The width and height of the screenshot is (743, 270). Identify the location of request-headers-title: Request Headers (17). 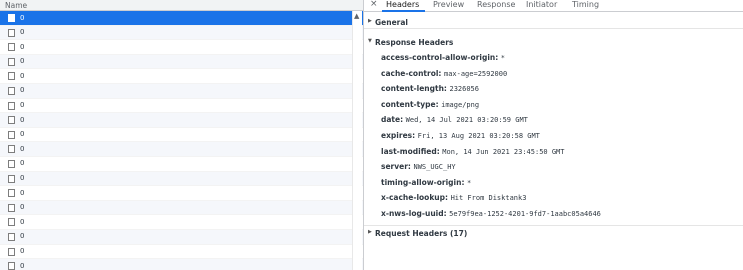
(421, 233).